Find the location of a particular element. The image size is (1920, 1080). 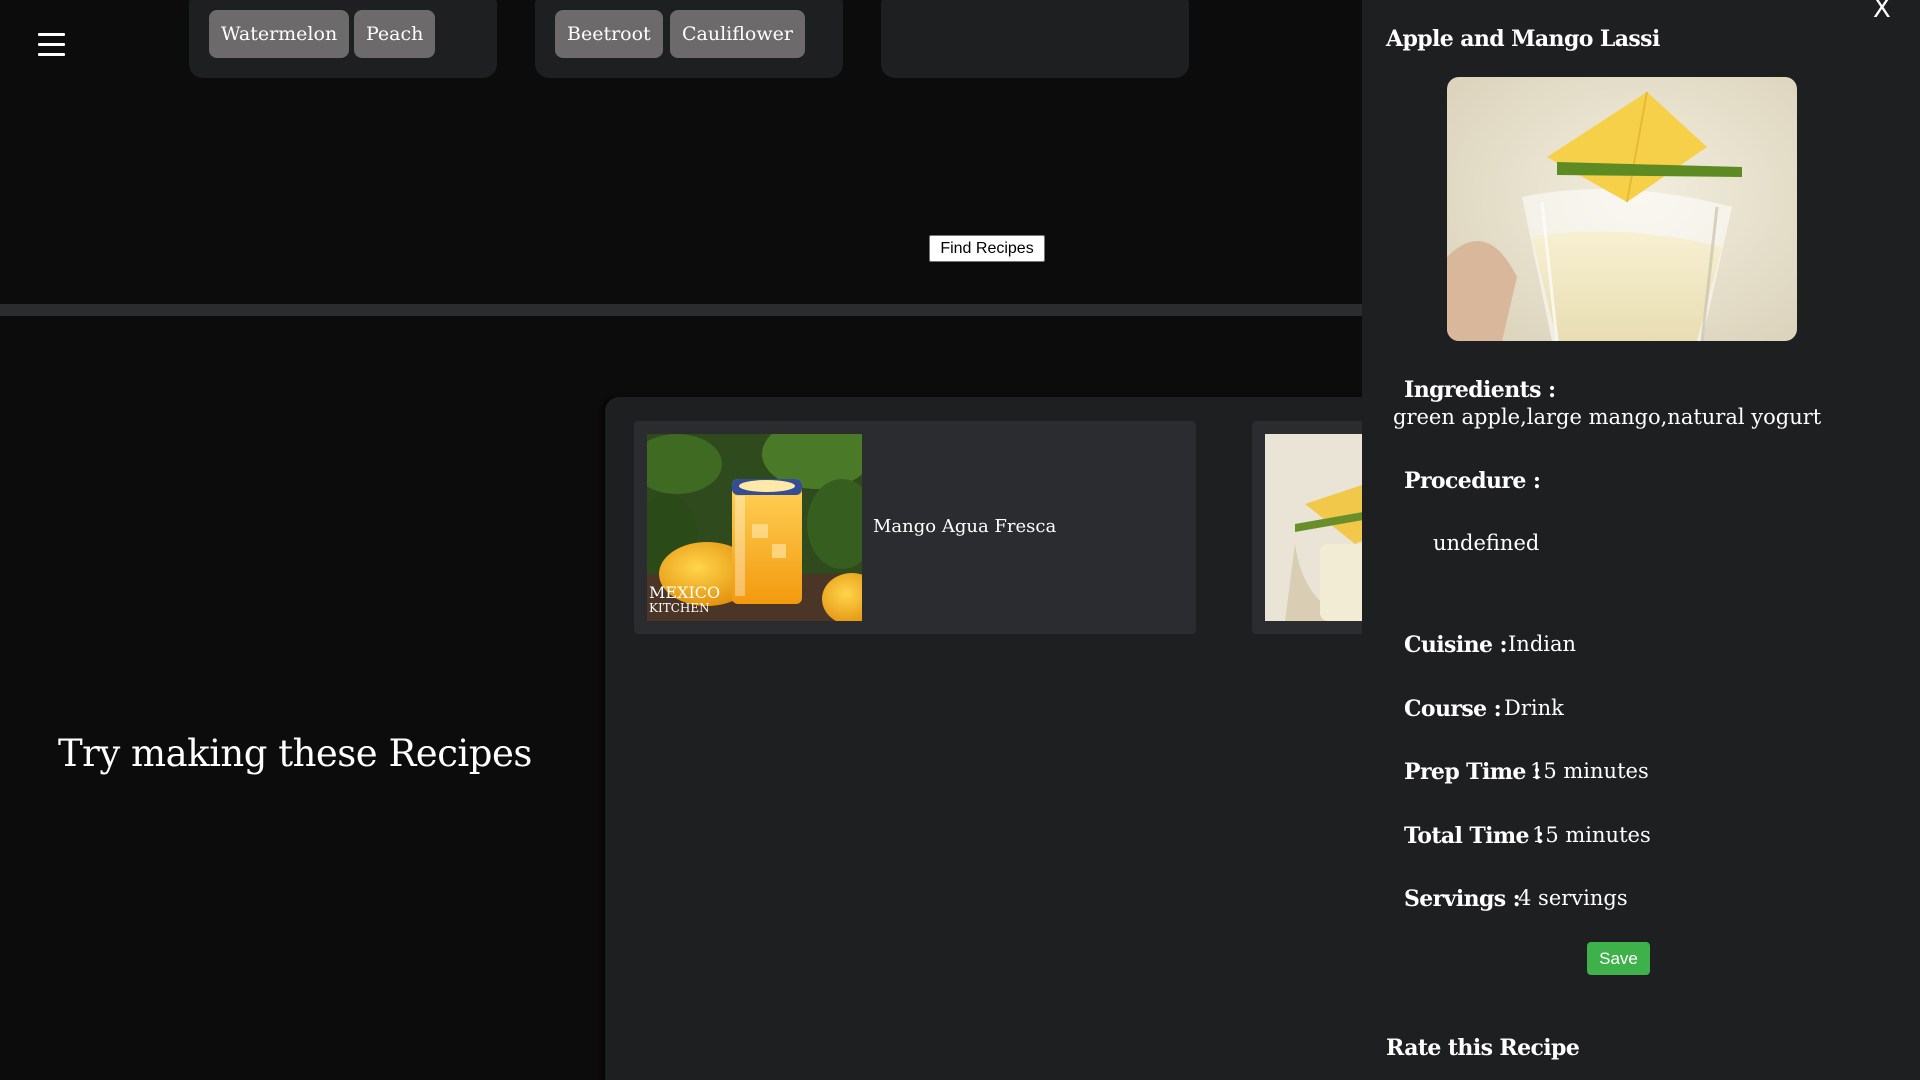

close-icon: X is located at coordinates (1882, 12).